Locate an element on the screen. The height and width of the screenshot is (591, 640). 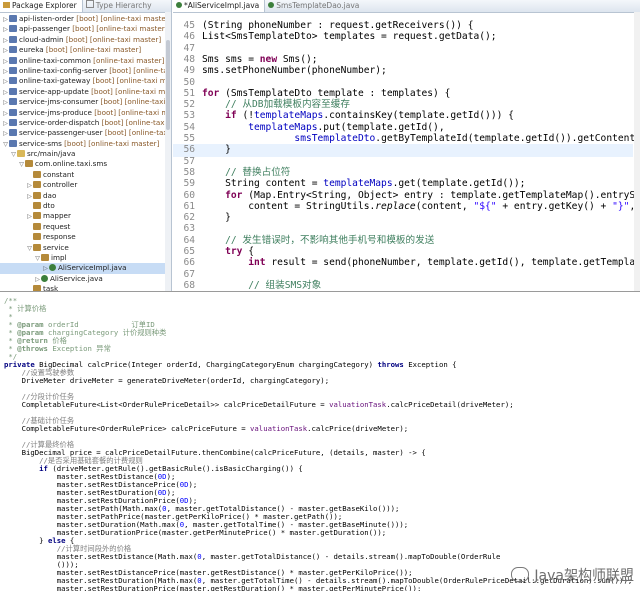
tree-item-label: service-passenger-user is located at coordinates (61, 133).